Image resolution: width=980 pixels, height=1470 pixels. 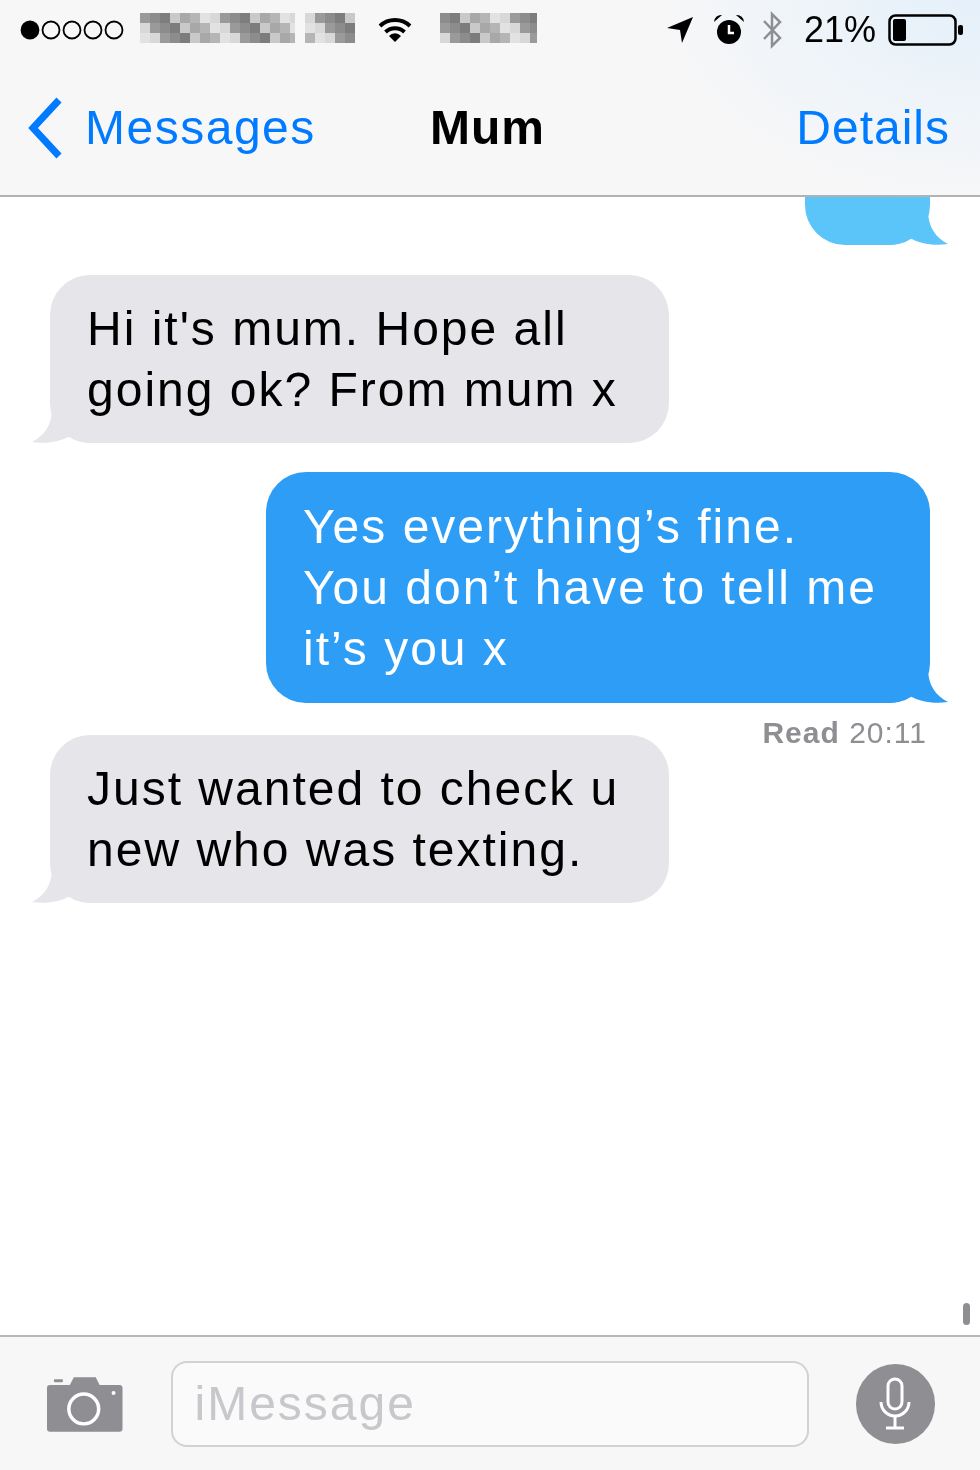 I want to click on alarm-clock-icon, so click(x=728, y=30).